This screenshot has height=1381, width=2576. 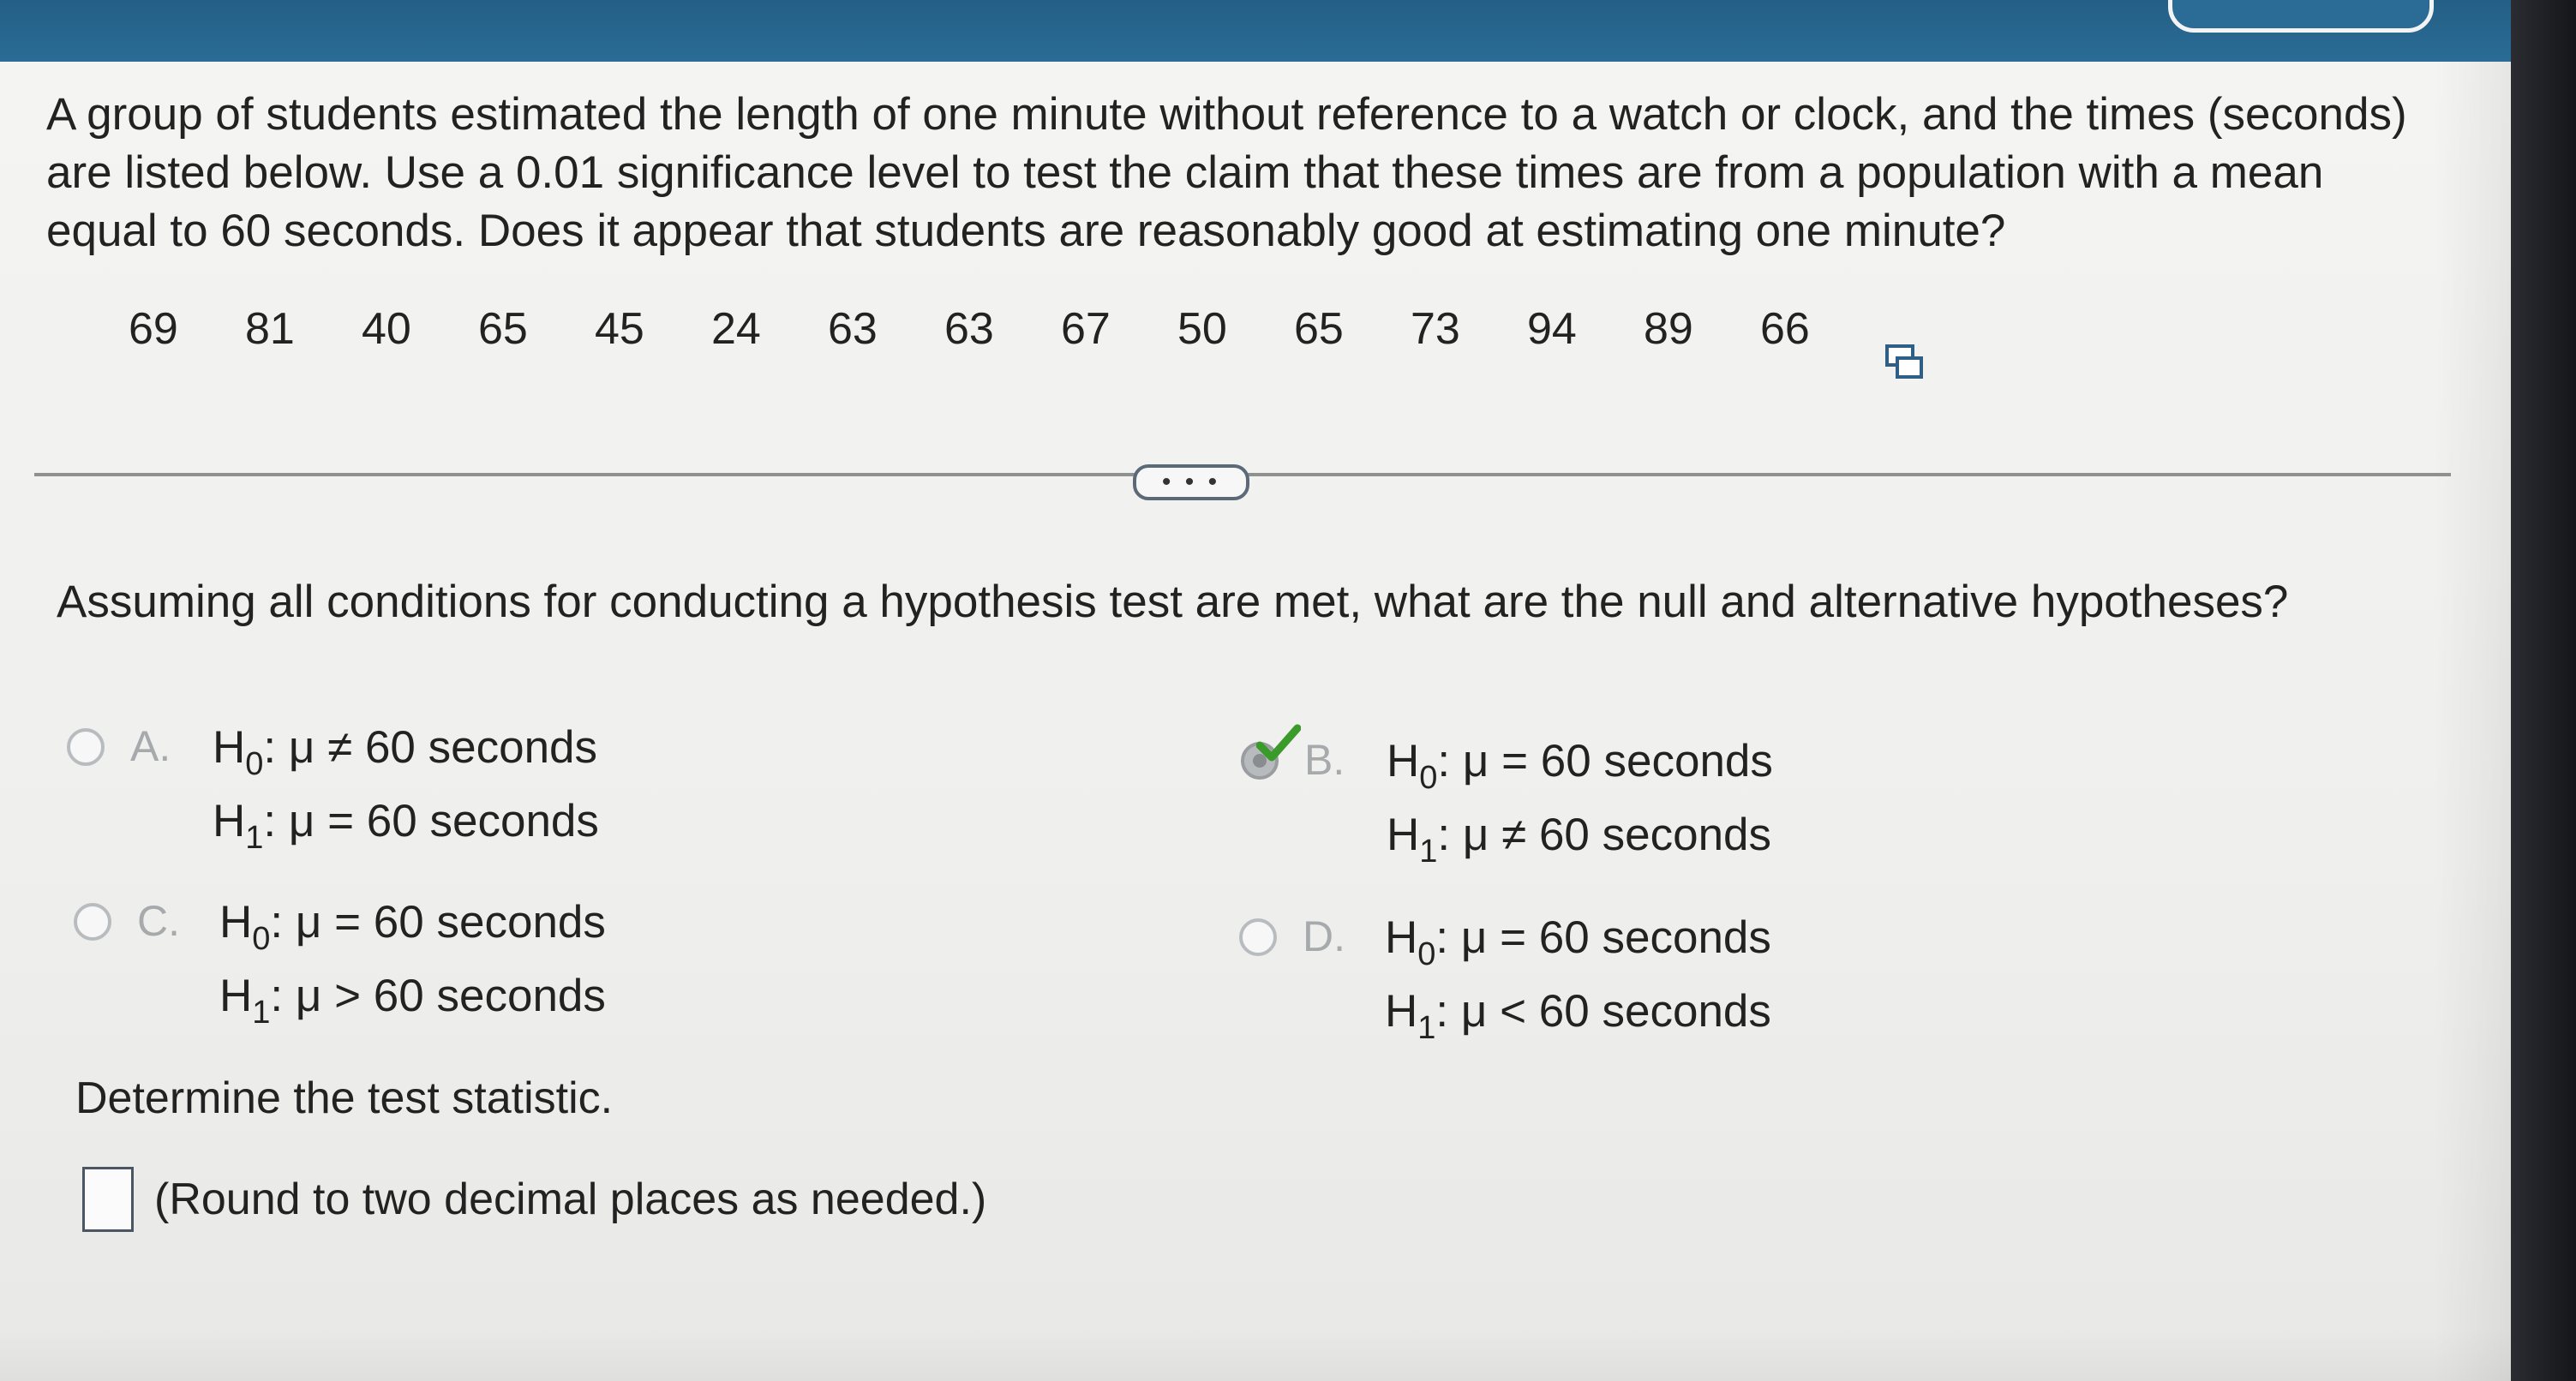 I want to click on screen-edge, so click(x=2543, y=690).